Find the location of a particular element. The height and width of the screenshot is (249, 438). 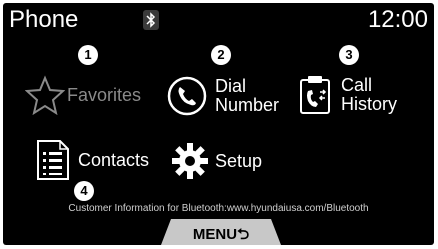

dial-number-button: Dial Number is located at coordinates (223, 96).